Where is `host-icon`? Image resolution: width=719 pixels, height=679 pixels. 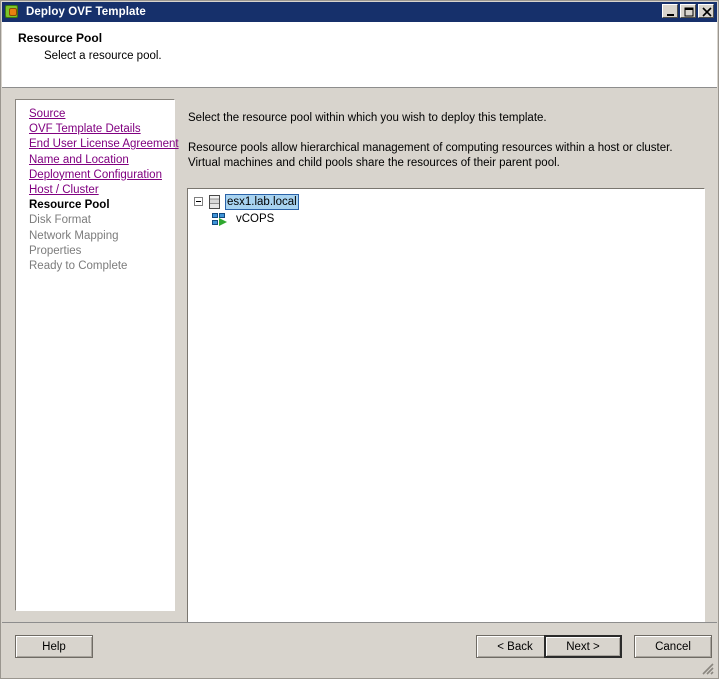 host-icon is located at coordinates (214, 201).